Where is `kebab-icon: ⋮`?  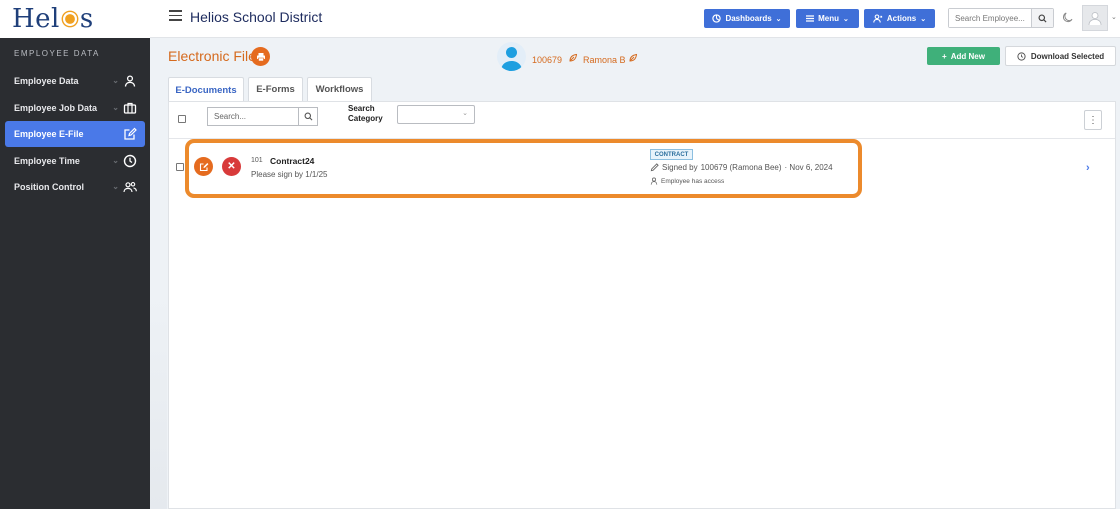
kebab-icon: ⋮ is located at coordinates (1093, 120).